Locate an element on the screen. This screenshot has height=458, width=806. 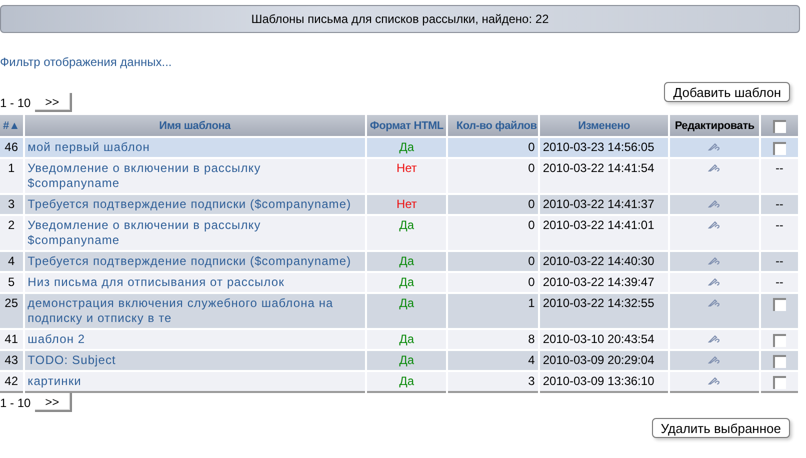
table-cell: 2 is located at coordinates (12, 233).